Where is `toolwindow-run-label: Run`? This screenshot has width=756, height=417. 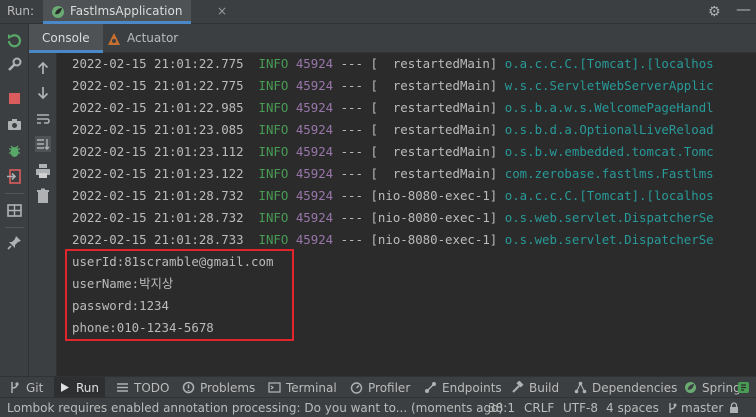 toolwindow-run-label: Run is located at coordinates (88, 387).